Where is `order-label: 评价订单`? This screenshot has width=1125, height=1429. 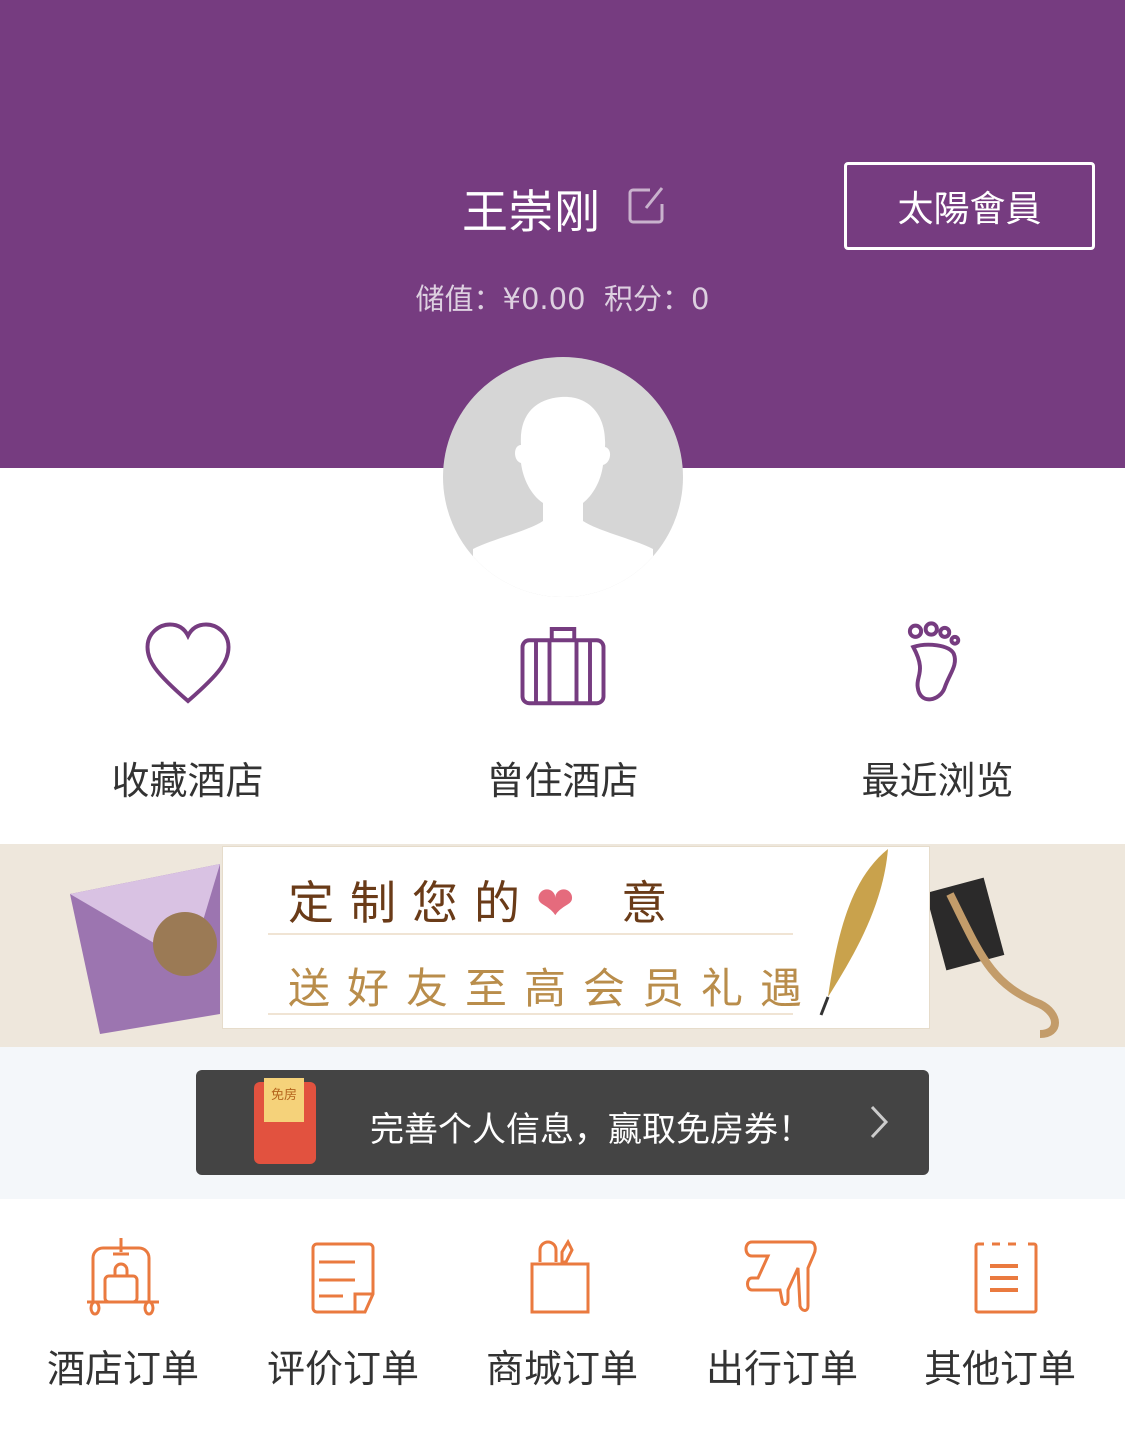 order-label: 评价订单 is located at coordinates (342, 1369).